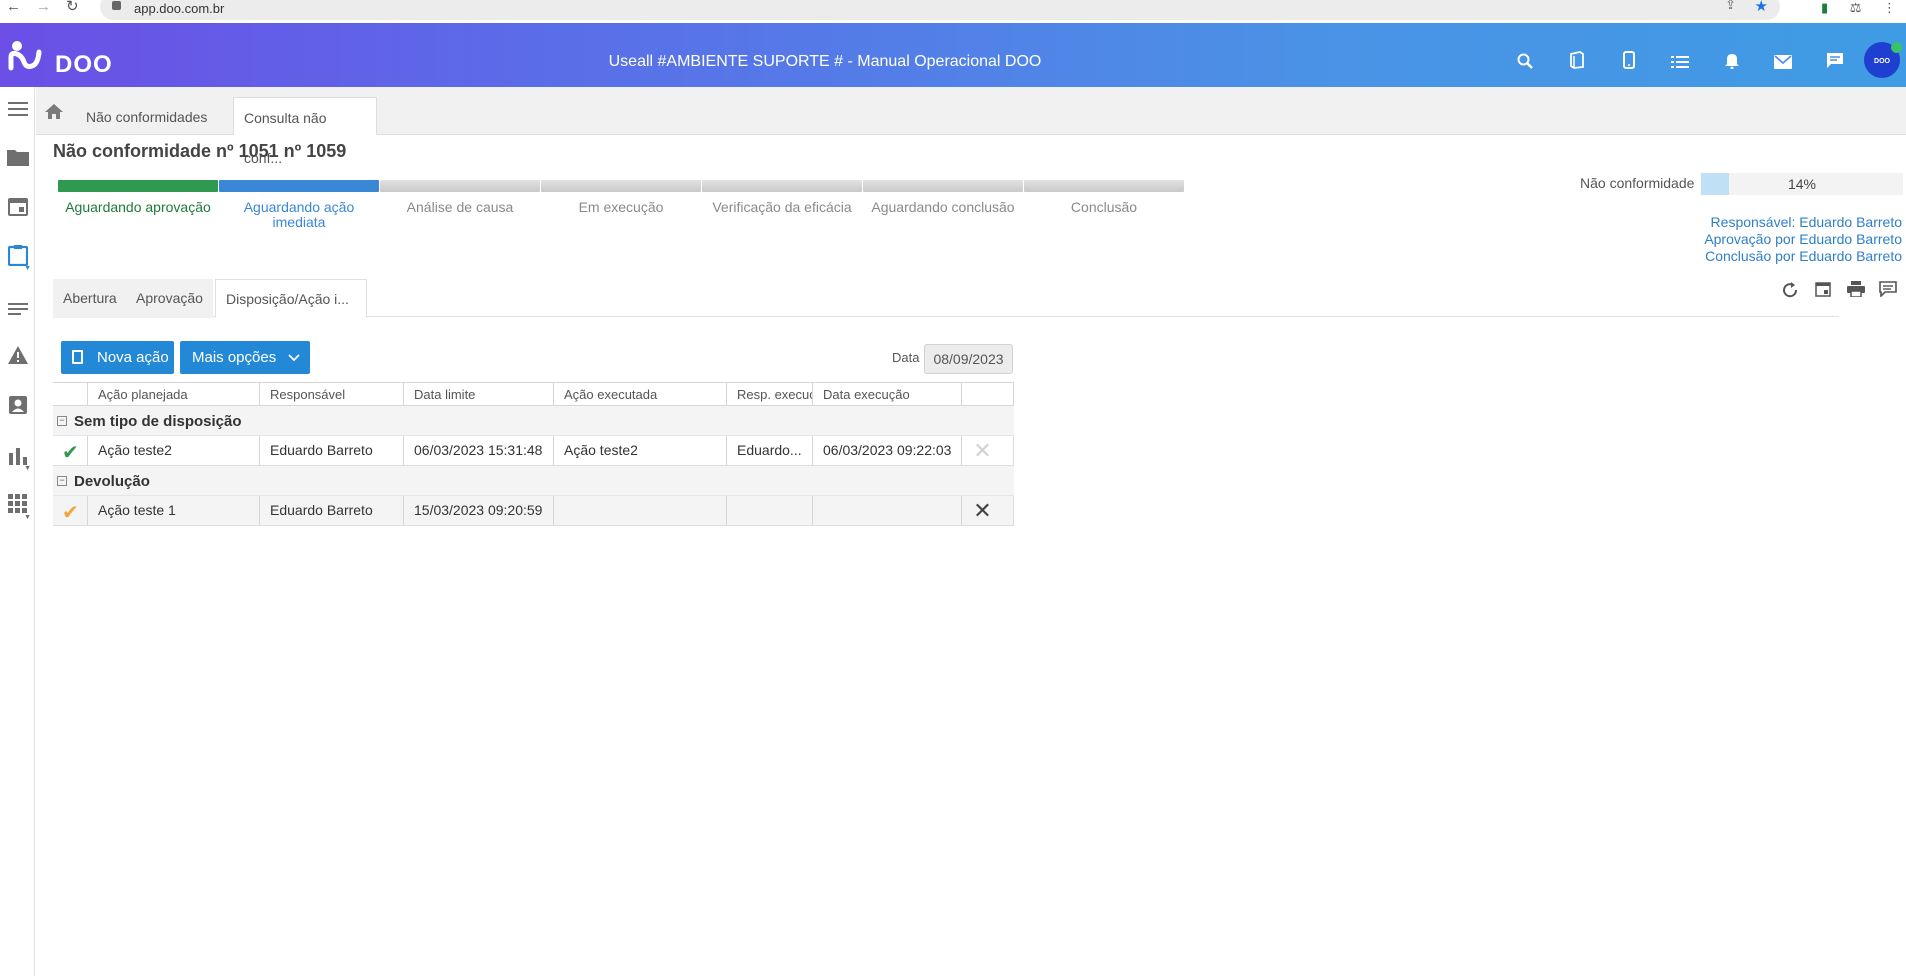  I want to click on progress-label: Não conformidade, so click(1637, 183).